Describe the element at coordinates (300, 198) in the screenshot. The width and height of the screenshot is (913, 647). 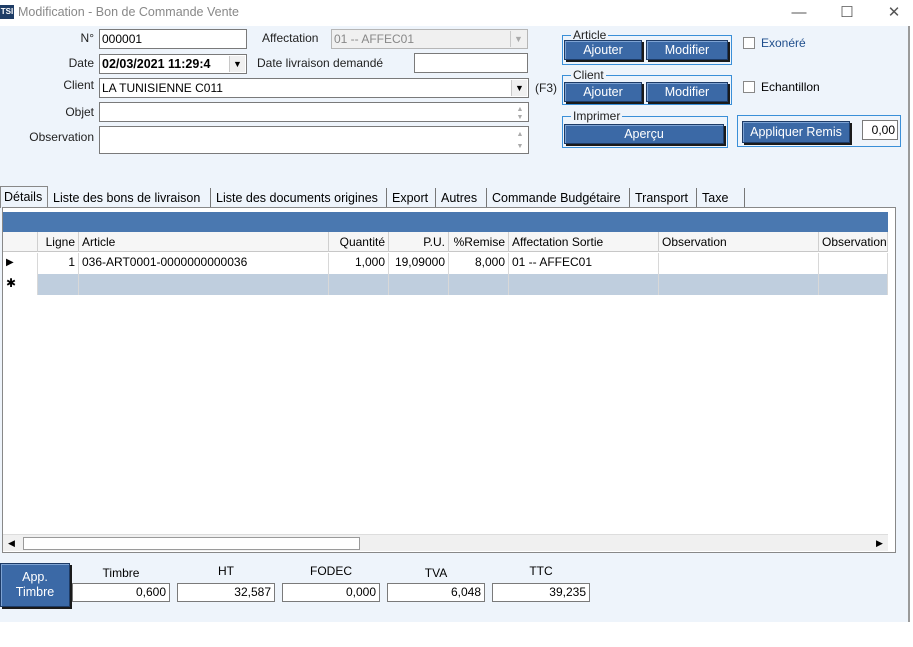
I see `tab-documents-origines: Liste des documents origines` at that location.